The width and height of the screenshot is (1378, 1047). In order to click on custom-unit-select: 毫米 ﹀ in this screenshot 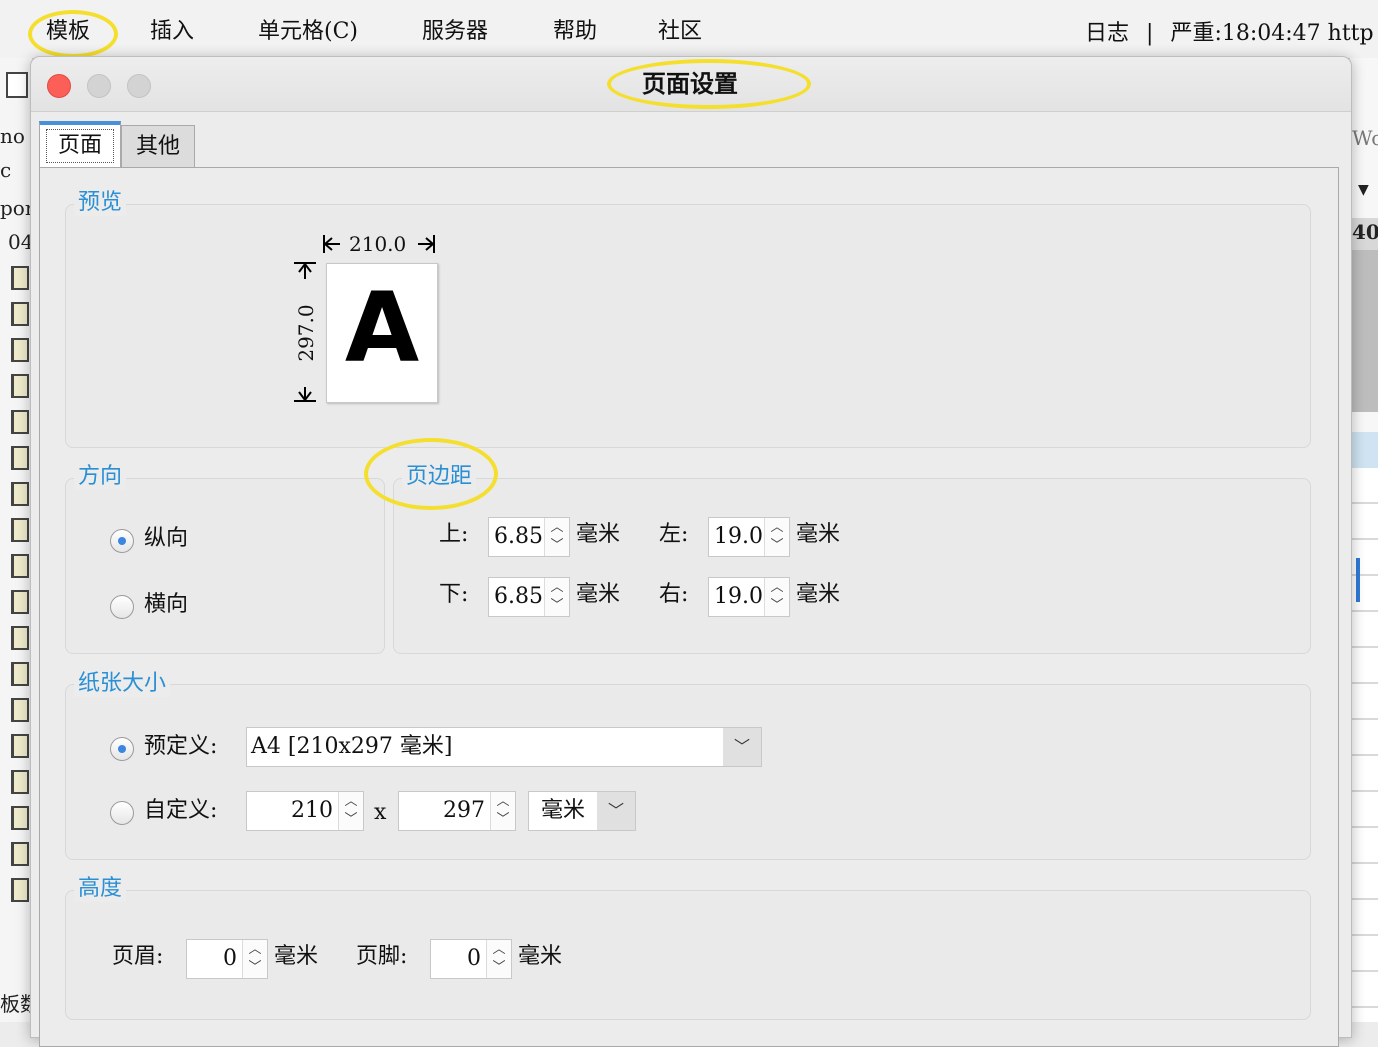, I will do `click(582, 811)`.